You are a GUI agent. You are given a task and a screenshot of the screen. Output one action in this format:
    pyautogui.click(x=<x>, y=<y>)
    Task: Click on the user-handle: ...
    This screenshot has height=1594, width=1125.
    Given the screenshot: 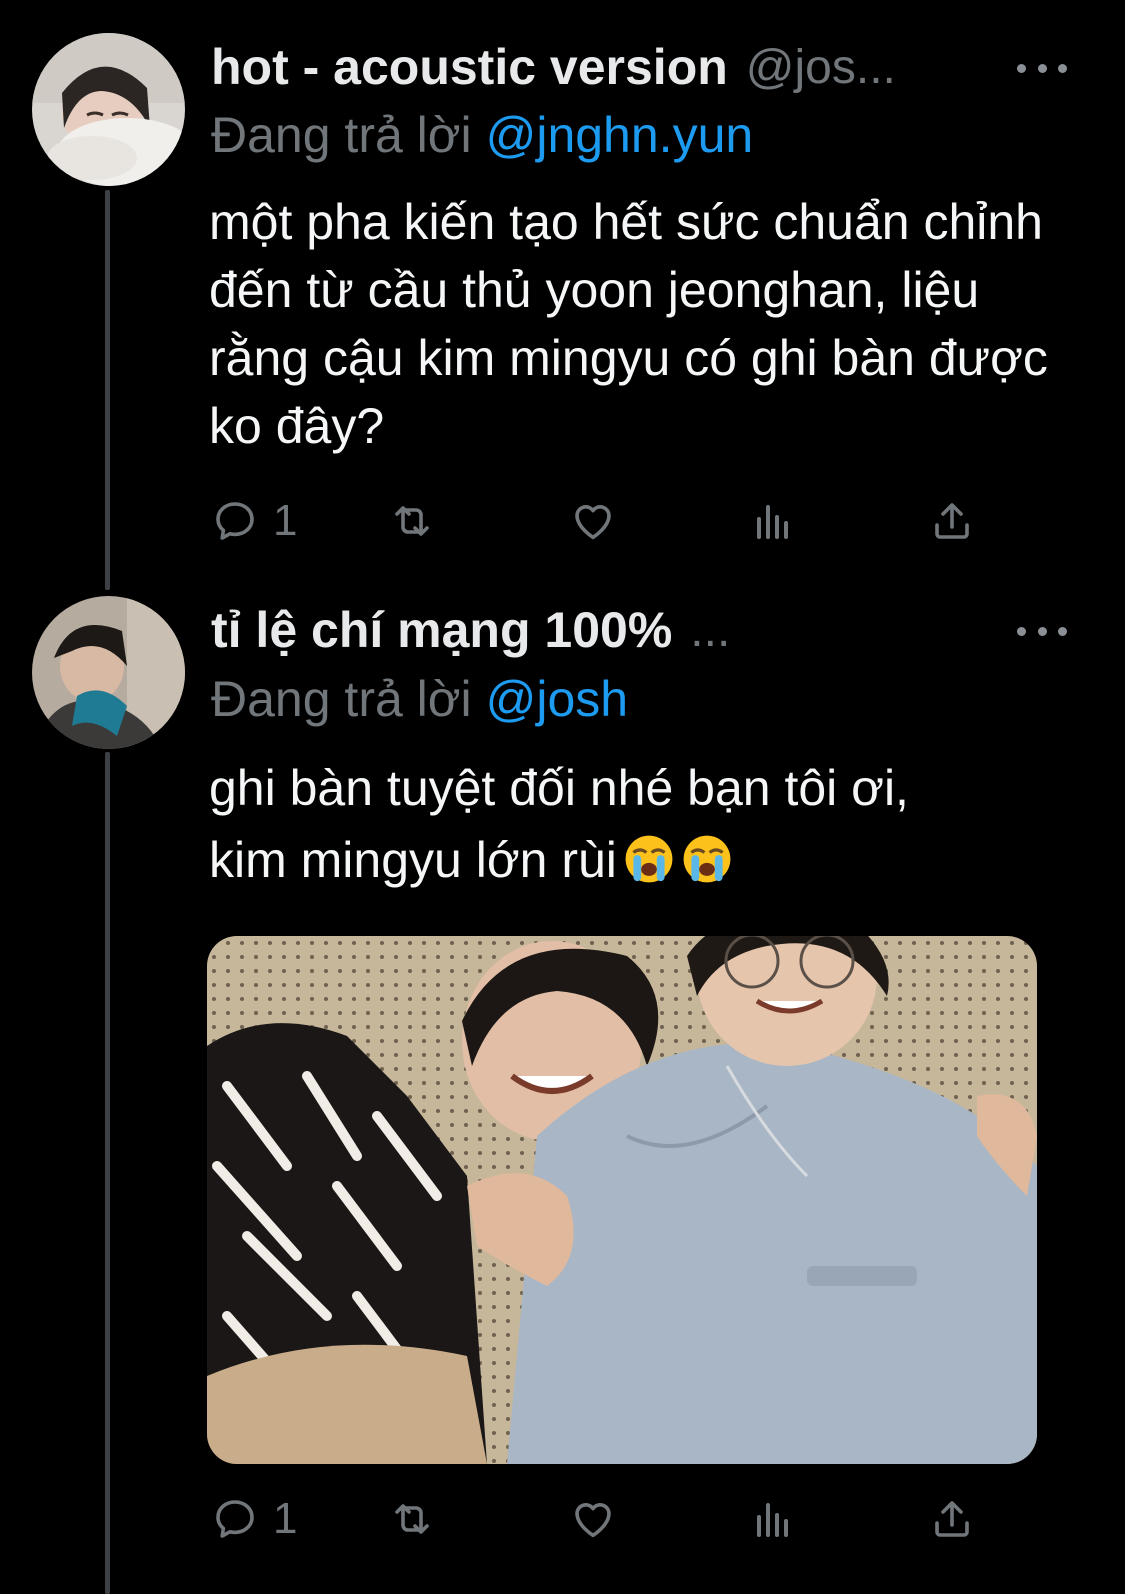 What is the action you would take?
    pyautogui.click(x=710, y=630)
    